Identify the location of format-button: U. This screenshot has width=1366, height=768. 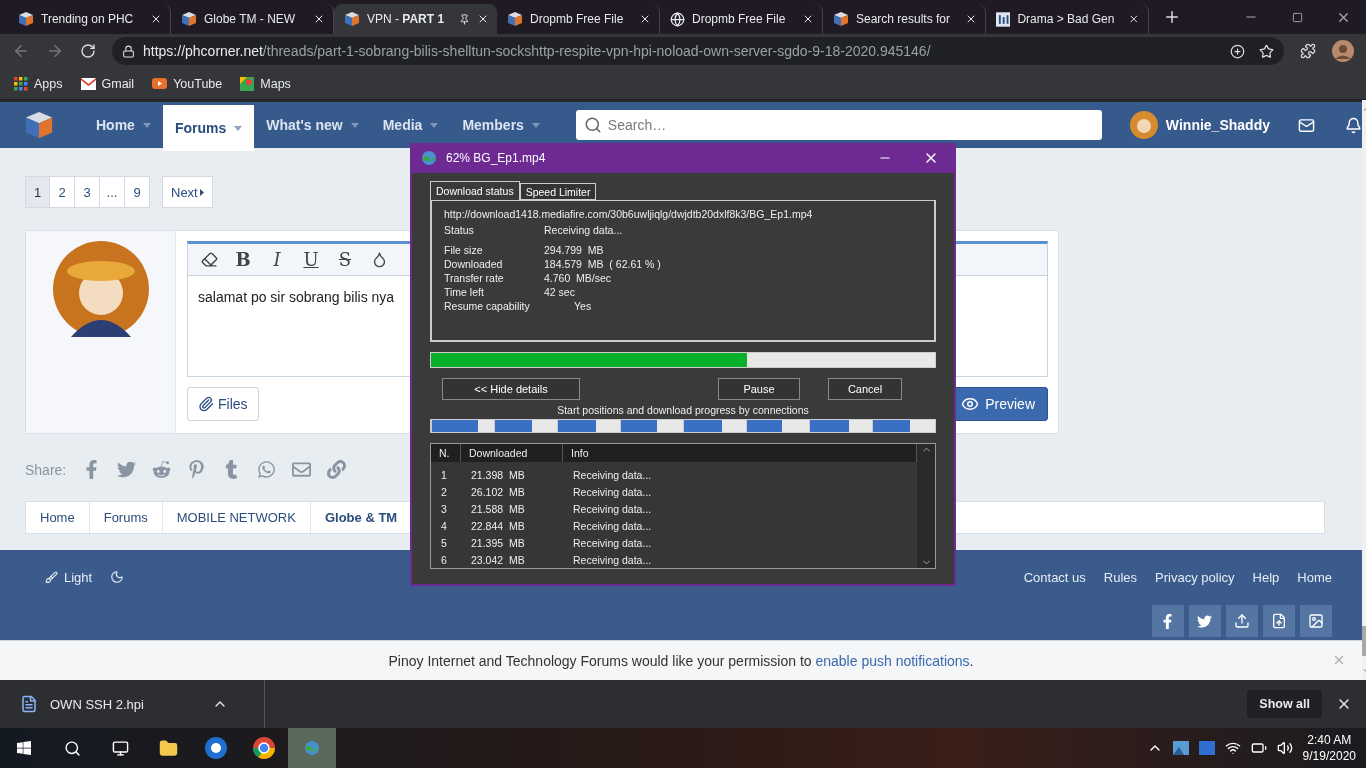
(311, 259).